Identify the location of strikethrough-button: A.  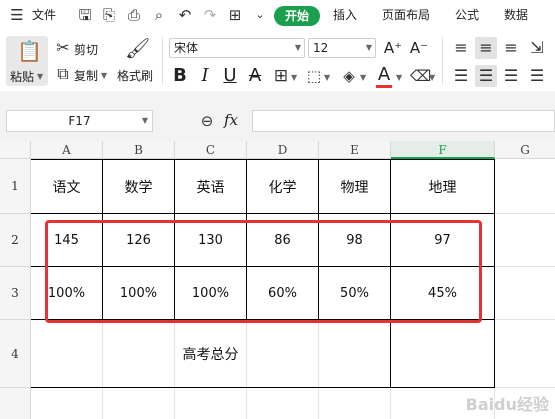
(255, 76).